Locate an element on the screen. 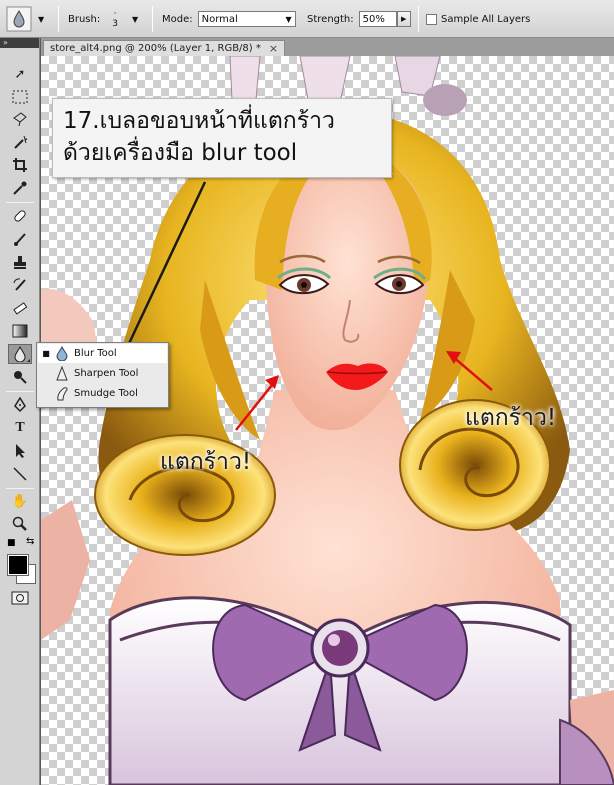 This screenshot has width=614, height=785. quick-selection-tool is located at coordinates (20, 142).